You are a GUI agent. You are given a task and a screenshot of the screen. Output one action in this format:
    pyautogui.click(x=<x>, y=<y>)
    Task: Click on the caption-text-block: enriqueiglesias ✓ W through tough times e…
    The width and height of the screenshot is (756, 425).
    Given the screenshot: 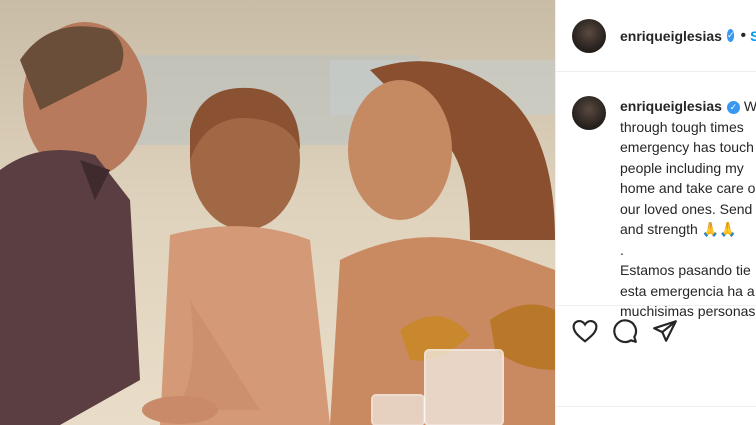 What is the action you would take?
    pyautogui.click(x=688, y=209)
    